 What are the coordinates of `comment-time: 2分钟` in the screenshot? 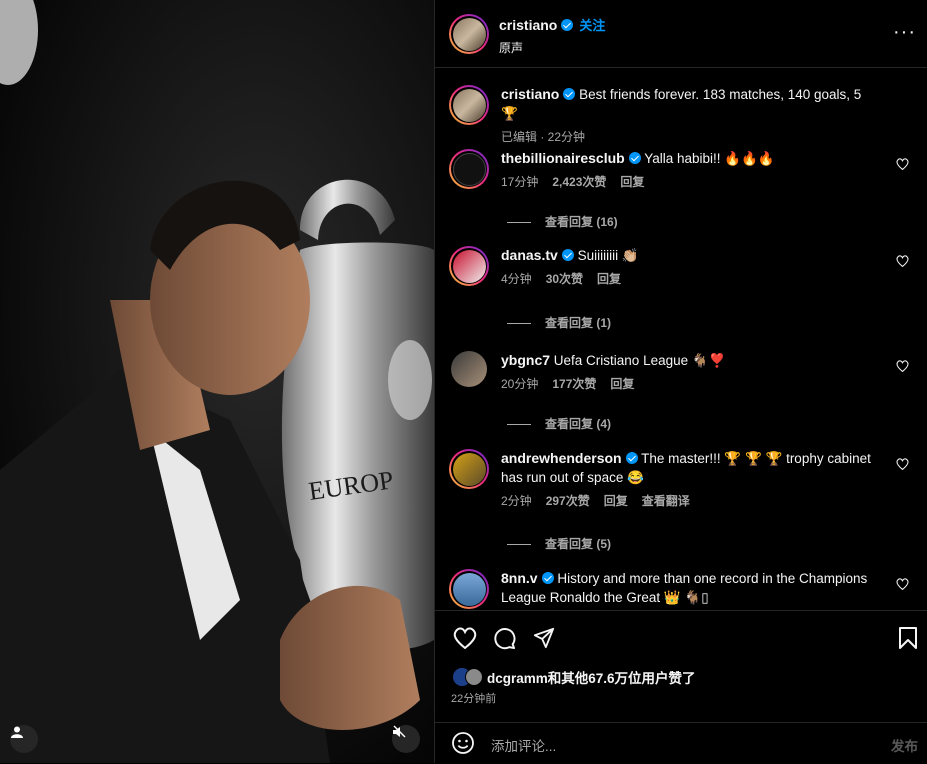 It's located at (516, 501).